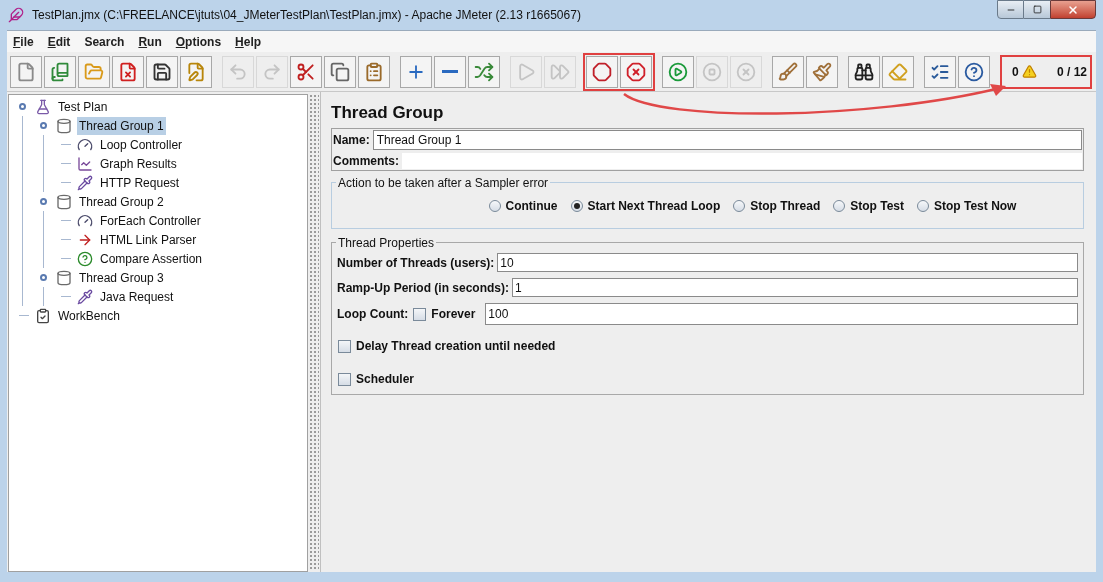  What do you see at coordinates (1071, 72) in the screenshot?
I see `thread-count: 0 / 12` at bounding box center [1071, 72].